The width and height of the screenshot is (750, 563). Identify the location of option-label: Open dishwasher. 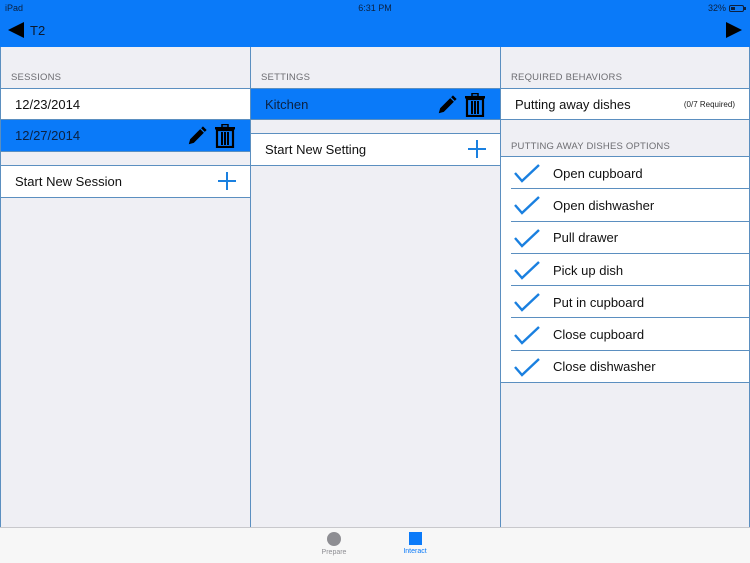
(604, 205).